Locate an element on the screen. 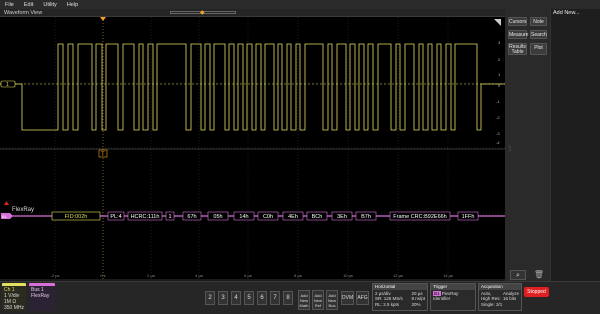 This screenshot has width=600, height=314. horizontal-title: Horizontal is located at coordinates (400, 287).